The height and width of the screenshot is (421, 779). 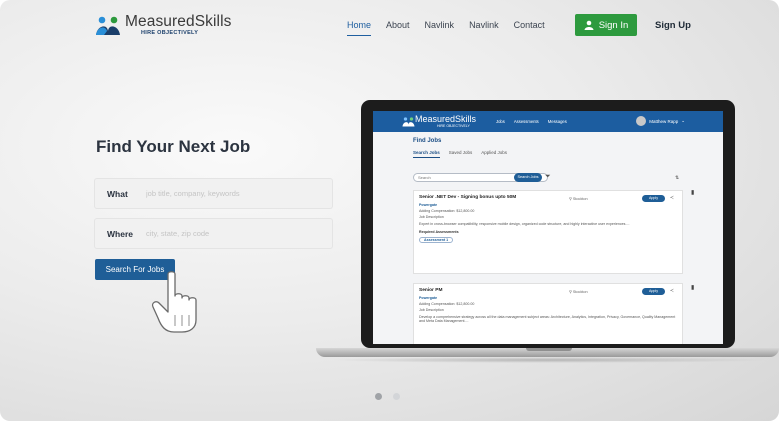 I want to click on brand-logo: MeasuredSkills HIRE OBJECTIVELY, so click(x=163, y=25).